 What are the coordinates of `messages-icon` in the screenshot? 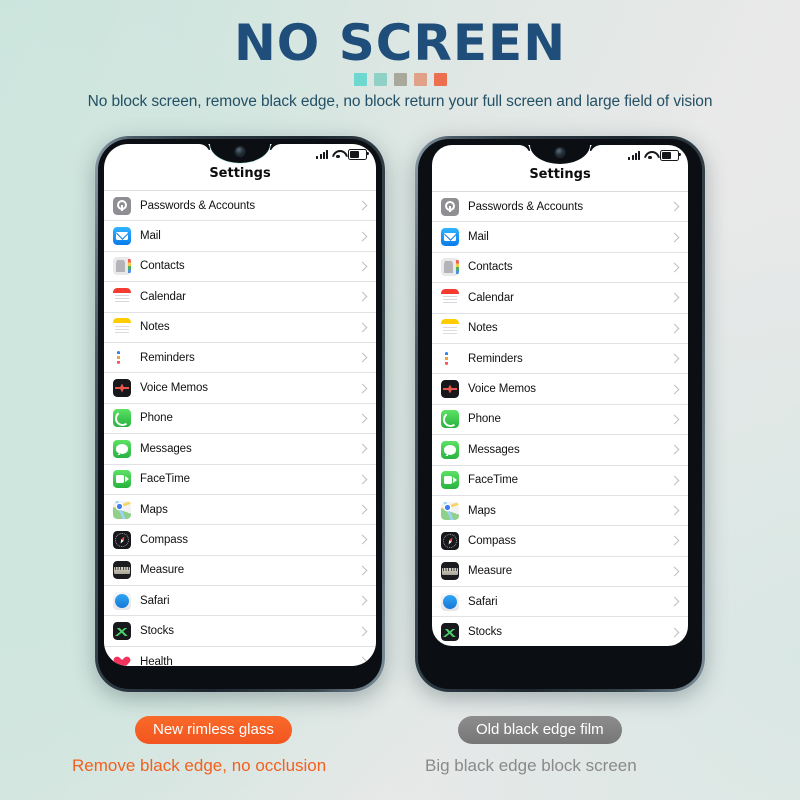 It's located at (450, 449).